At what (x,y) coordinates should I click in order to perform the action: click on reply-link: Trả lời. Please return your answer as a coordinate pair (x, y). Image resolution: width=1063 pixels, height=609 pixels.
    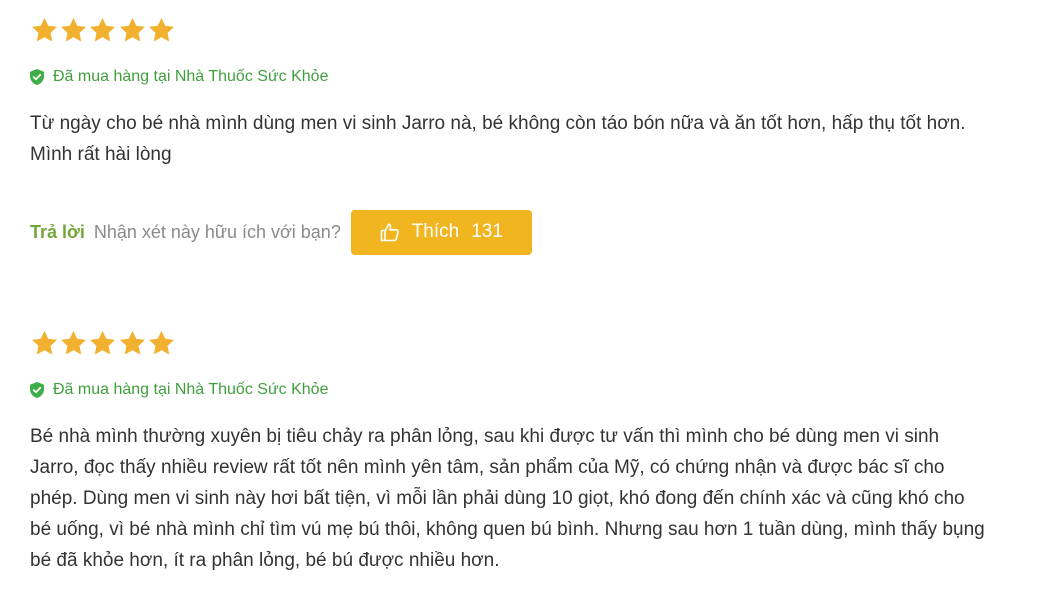
    Looking at the image, I should click on (57, 232).